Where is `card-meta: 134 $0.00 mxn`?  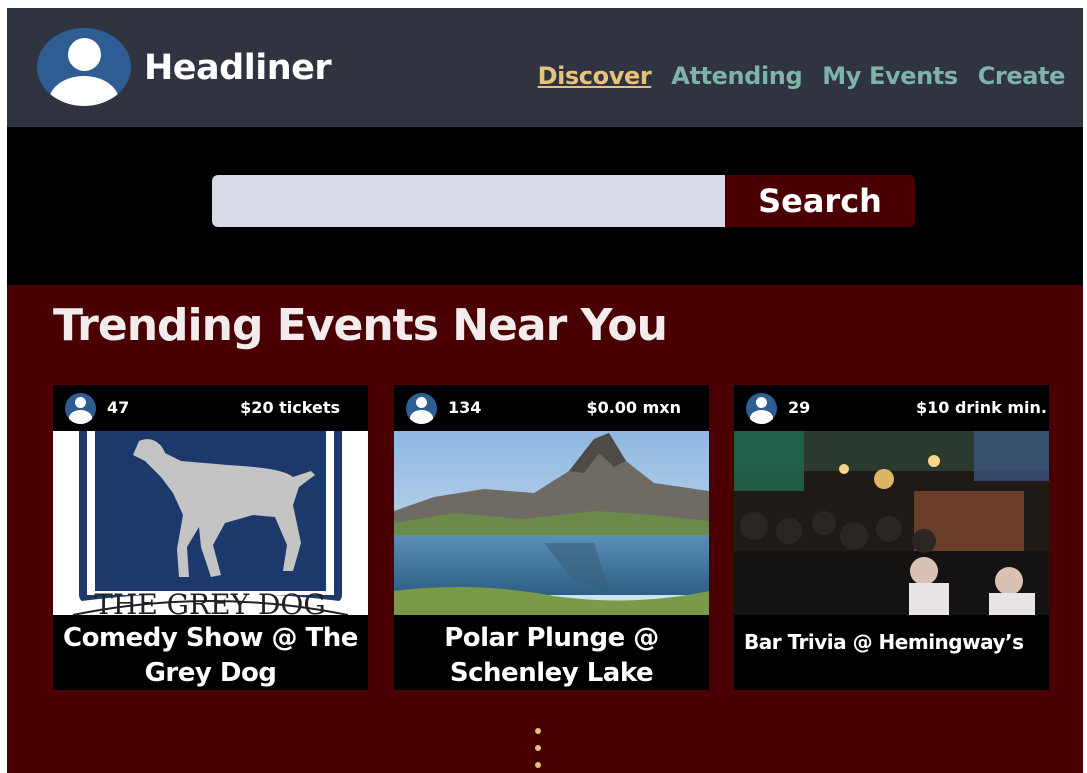
card-meta: 134 $0.00 mxn is located at coordinates (551, 408).